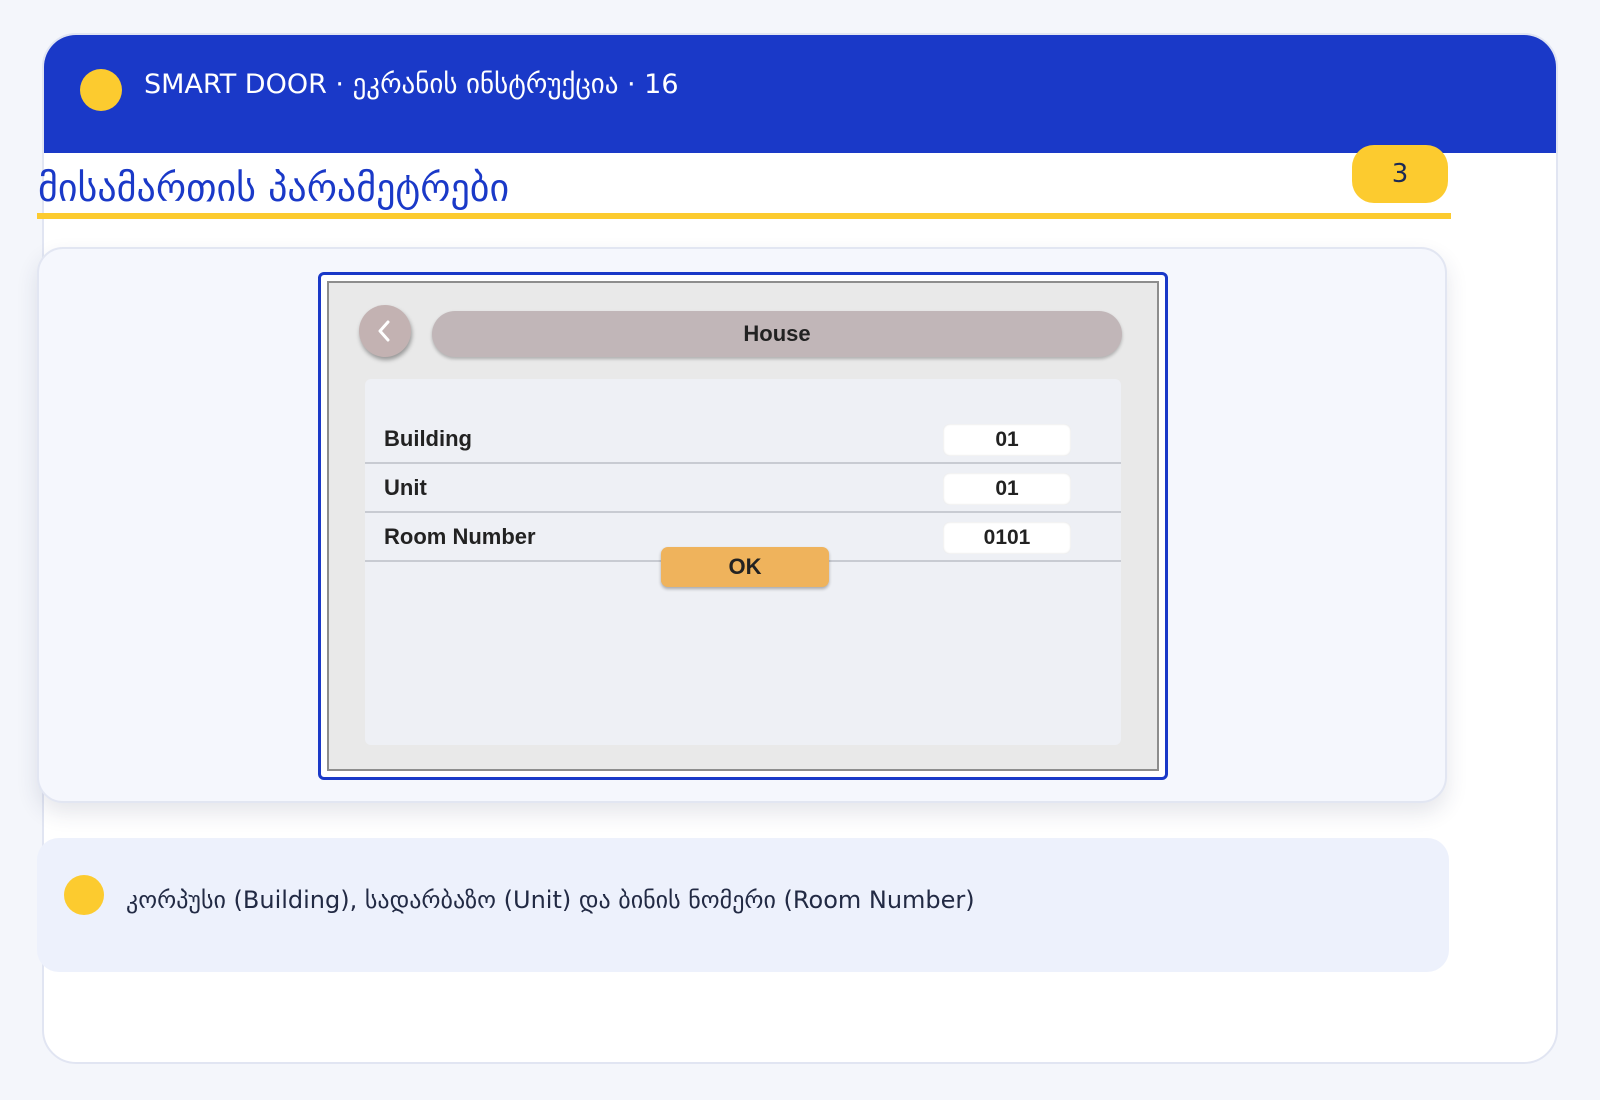 The image size is (1600, 1100). Describe the element at coordinates (745, 567) in the screenshot. I see `ok-button: OK` at that location.